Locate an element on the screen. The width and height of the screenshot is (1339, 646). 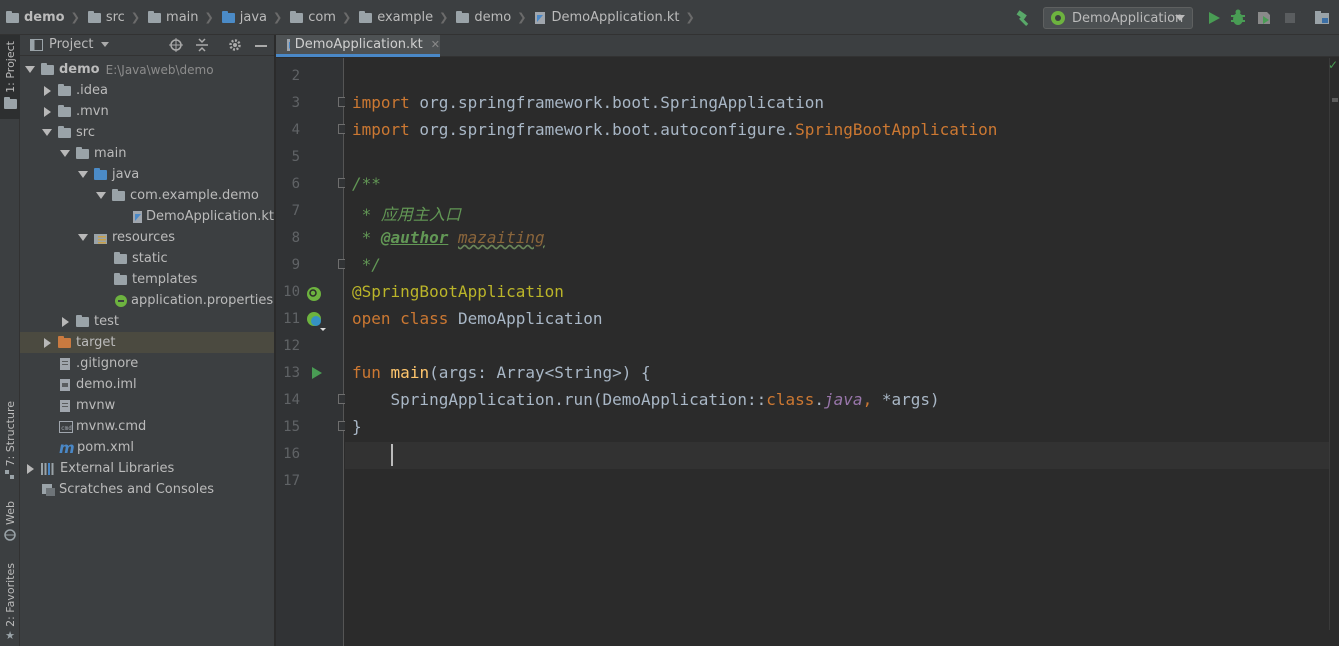
breadcrumb-item-demo-package: demo ❯ is located at coordinates (495, 17).